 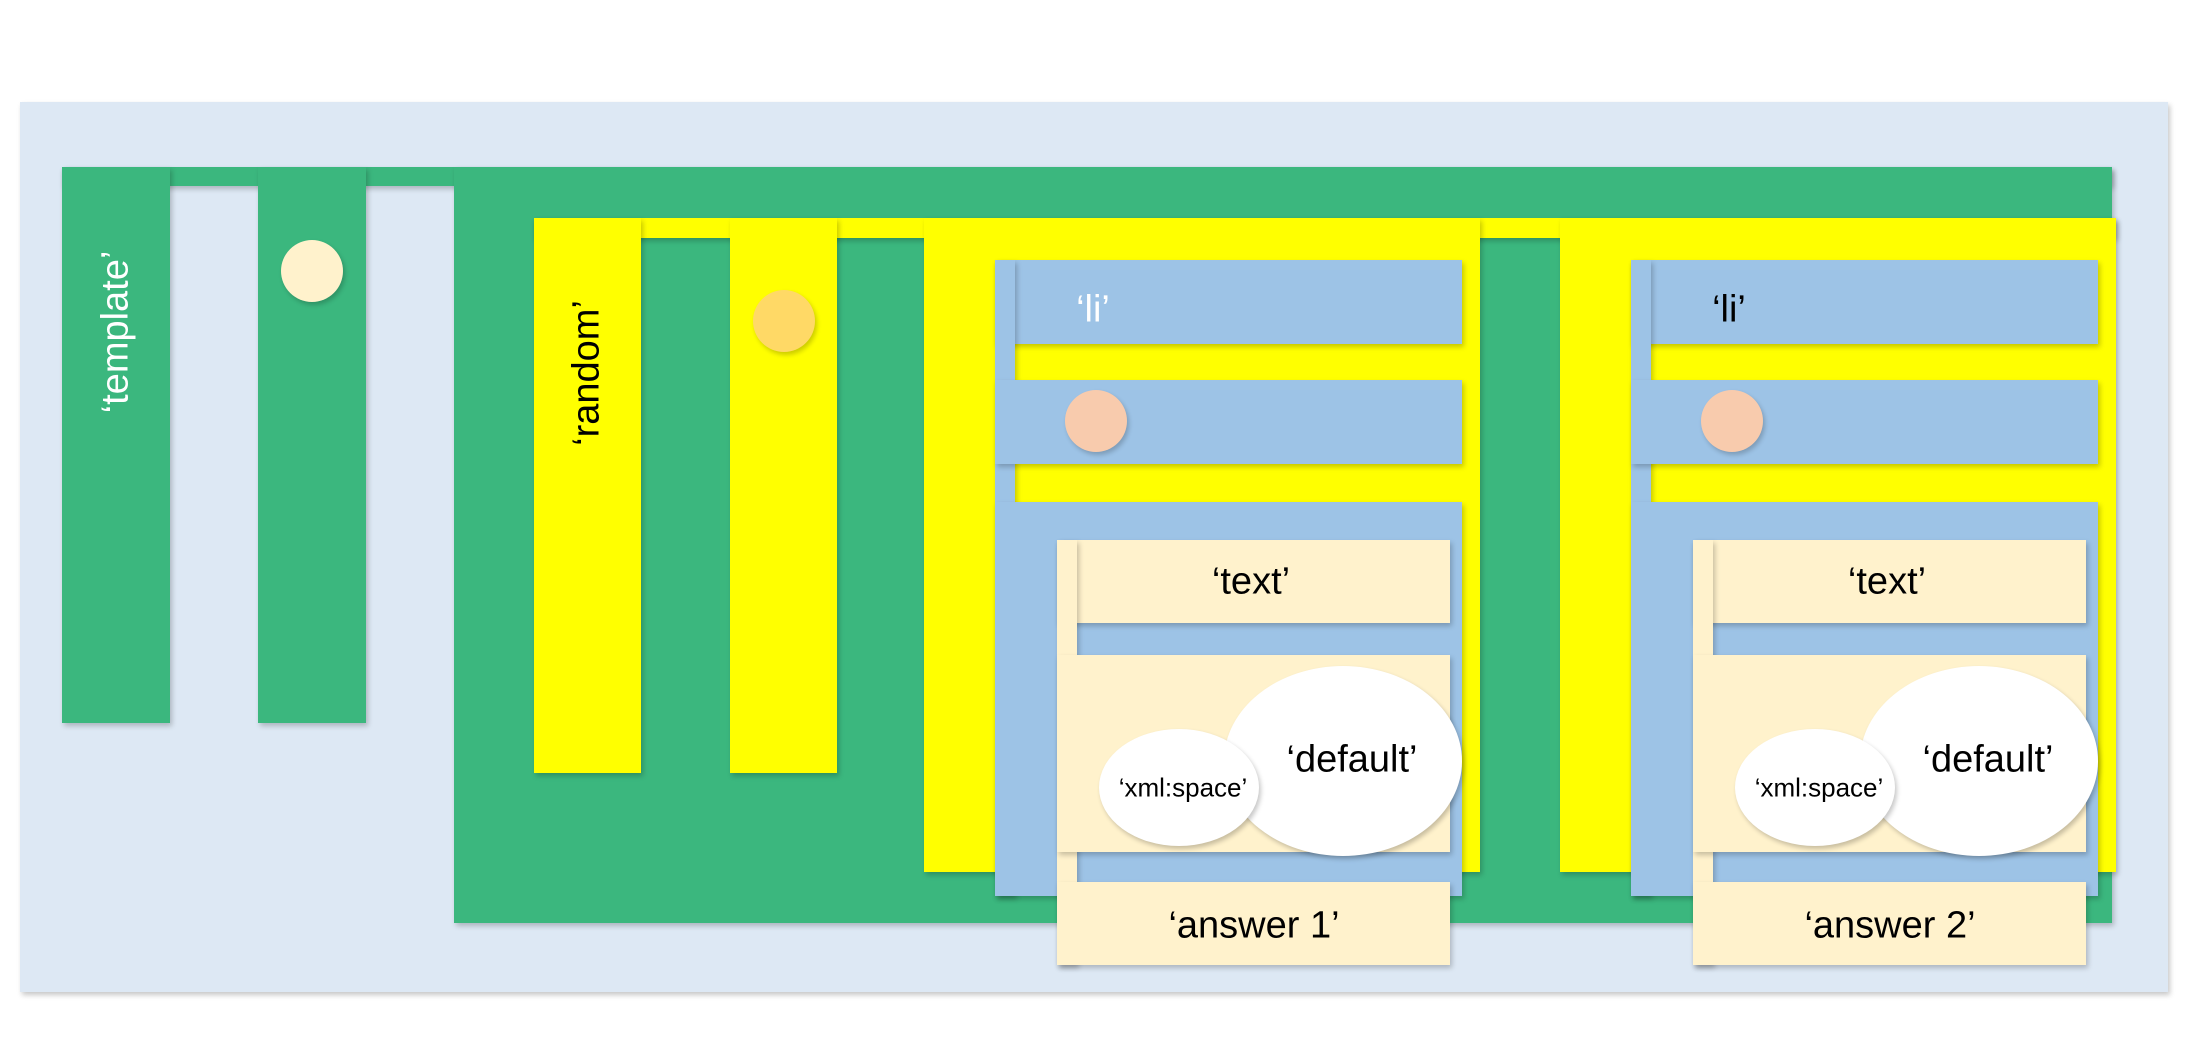 What do you see at coordinates (1096, 421) in the screenshot?
I see `li-1-attribute-dot` at bounding box center [1096, 421].